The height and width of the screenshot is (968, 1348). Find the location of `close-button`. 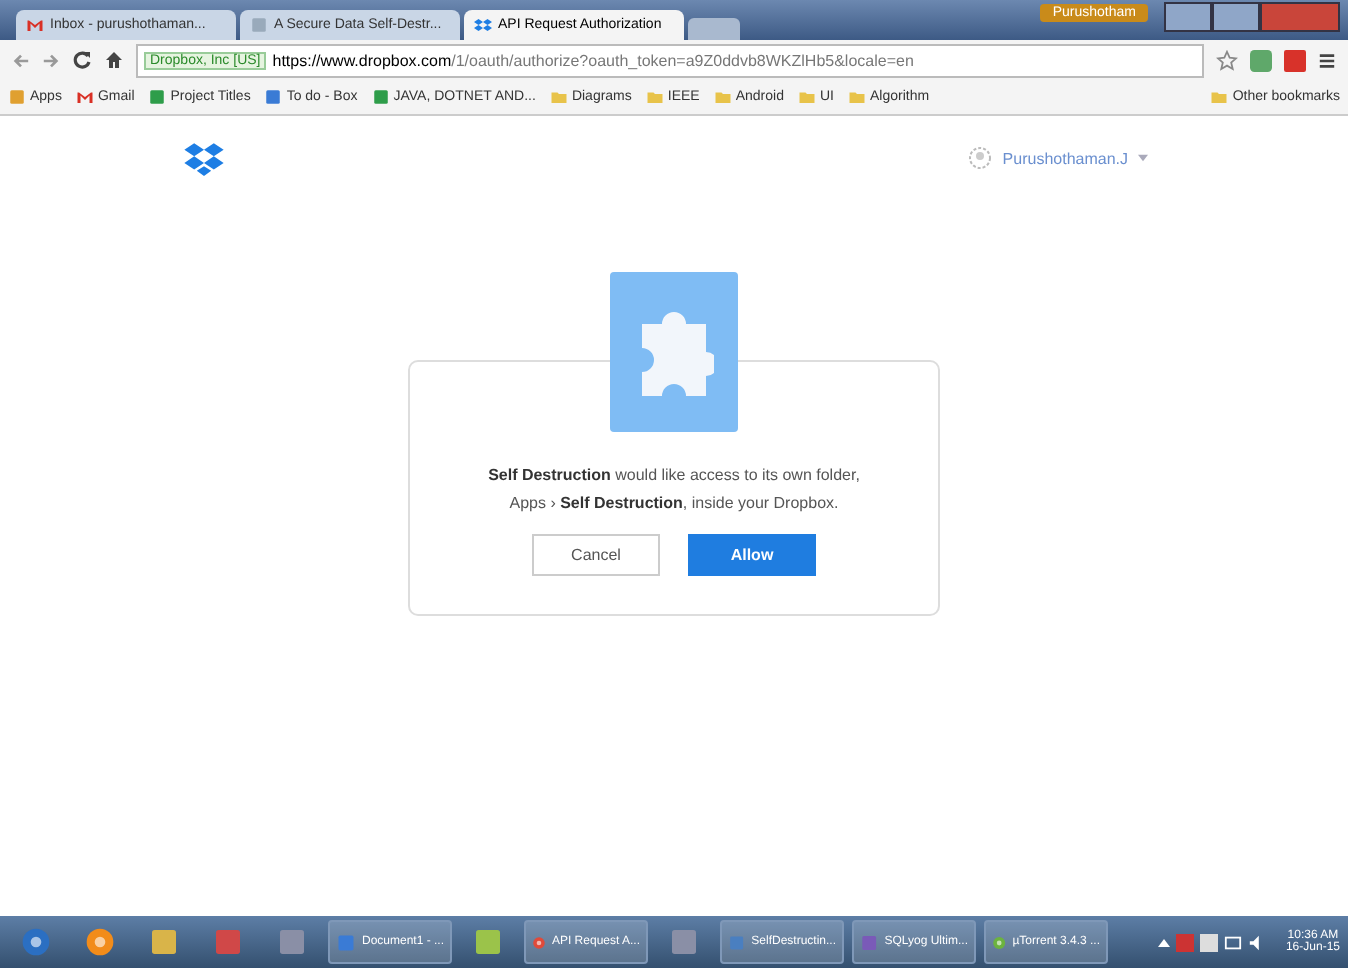

close-button is located at coordinates (1300, 17).